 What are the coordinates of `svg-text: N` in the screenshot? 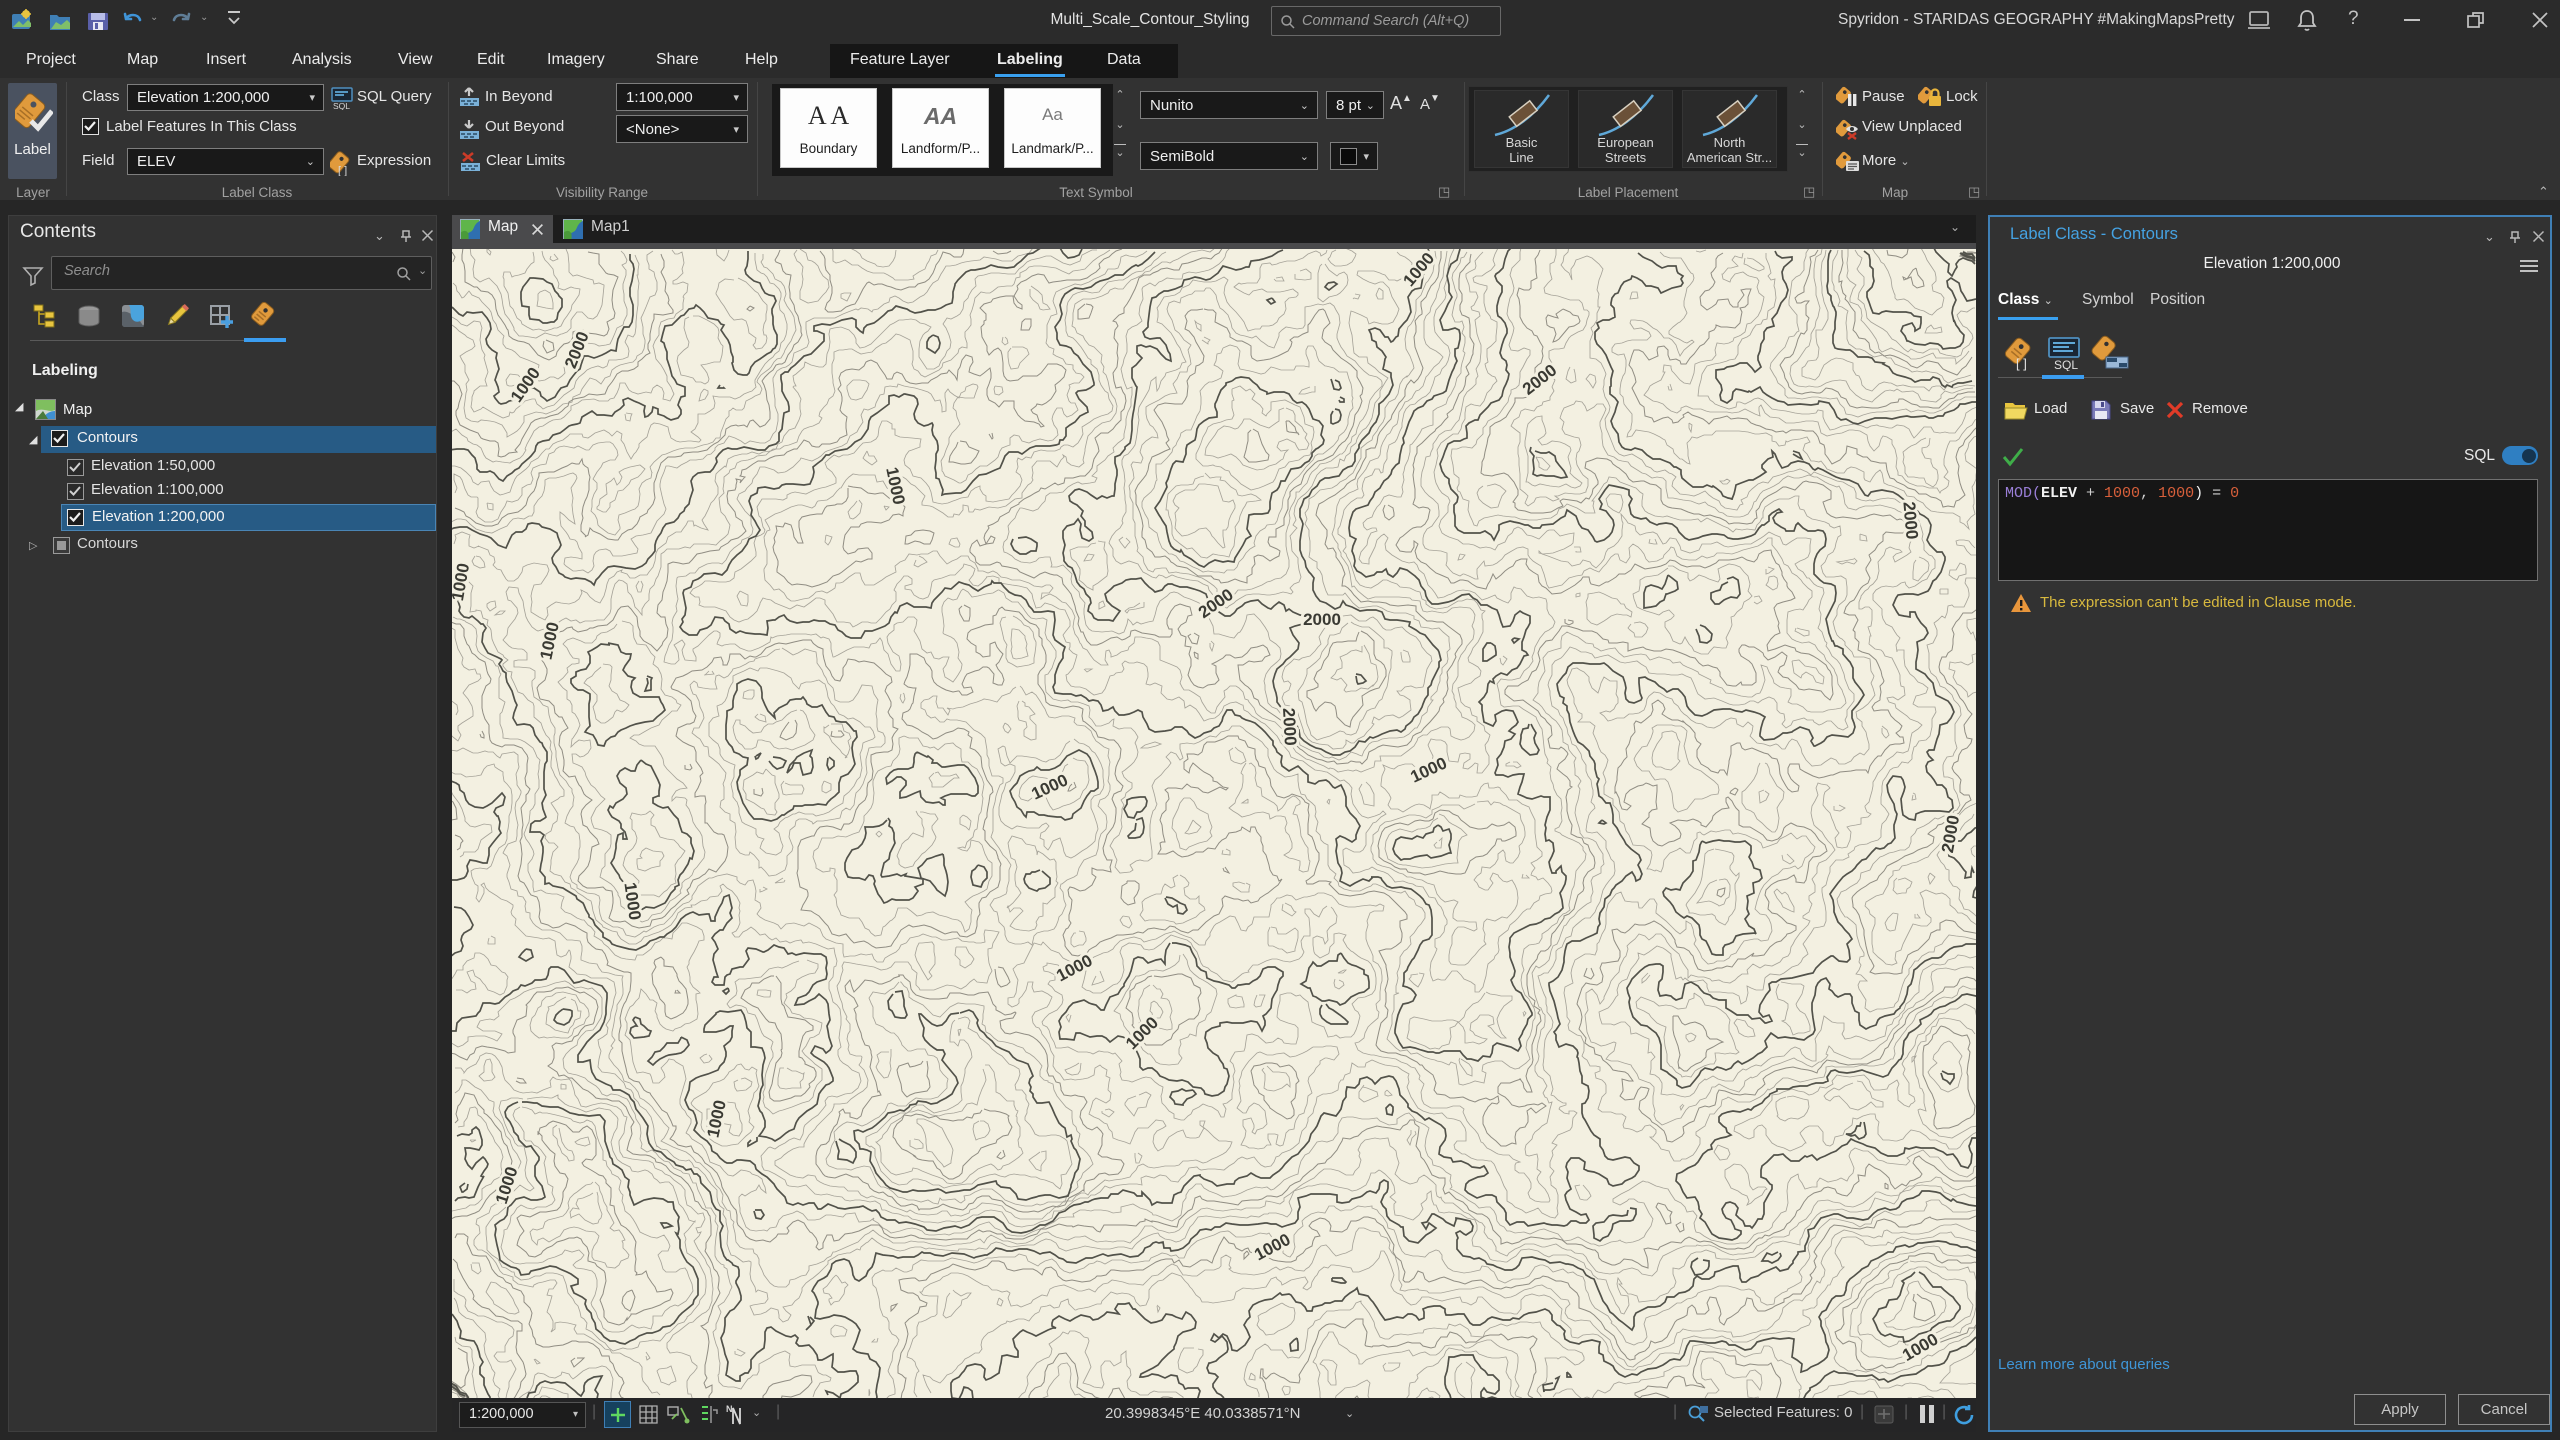 It's located at (729, 1409).